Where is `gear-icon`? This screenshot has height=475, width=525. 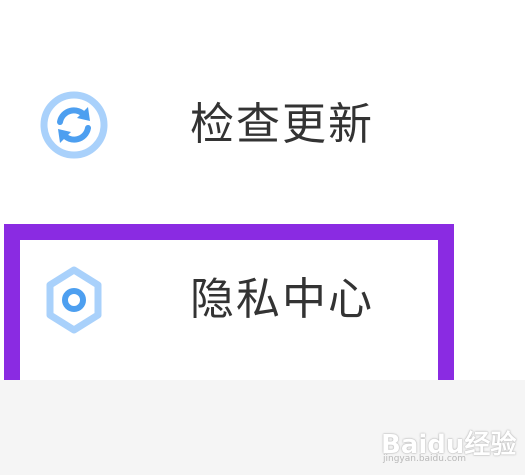
gear-icon is located at coordinates (74, 300).